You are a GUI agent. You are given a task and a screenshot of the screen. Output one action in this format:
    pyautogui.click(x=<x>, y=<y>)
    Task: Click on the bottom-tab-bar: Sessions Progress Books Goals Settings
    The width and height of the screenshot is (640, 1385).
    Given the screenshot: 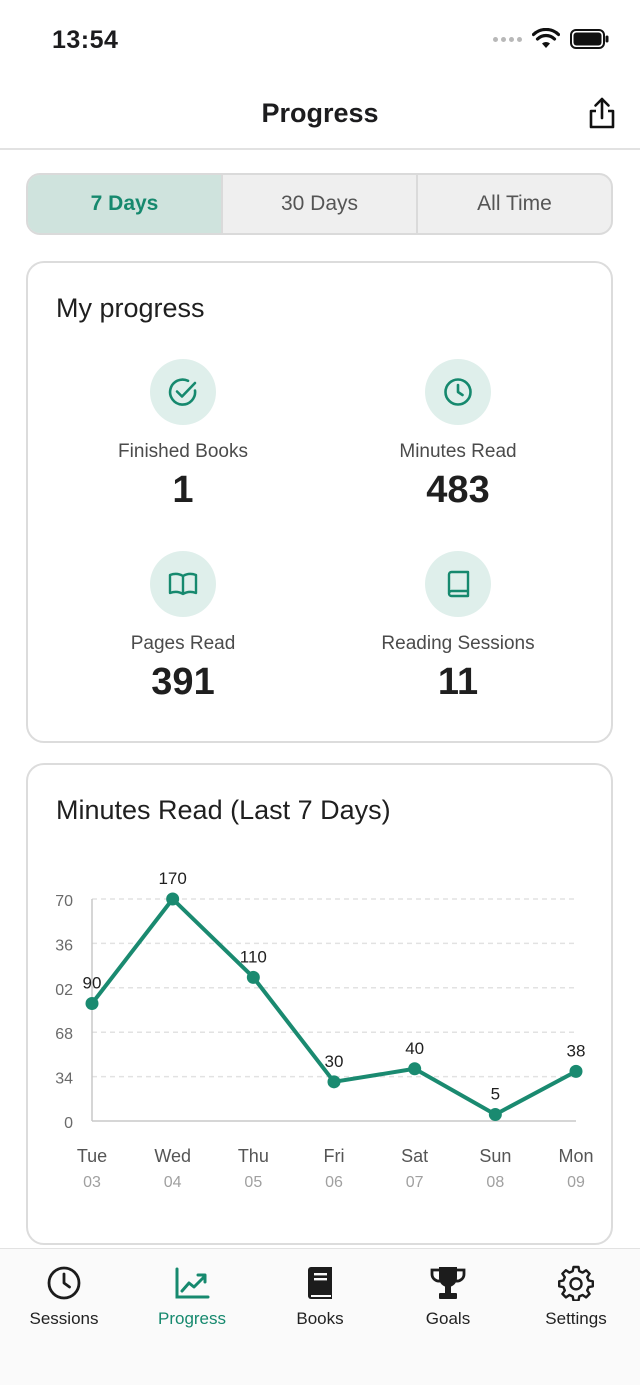 What is the action you would take?
    pyautogui.click(x=320, y=1316)
    